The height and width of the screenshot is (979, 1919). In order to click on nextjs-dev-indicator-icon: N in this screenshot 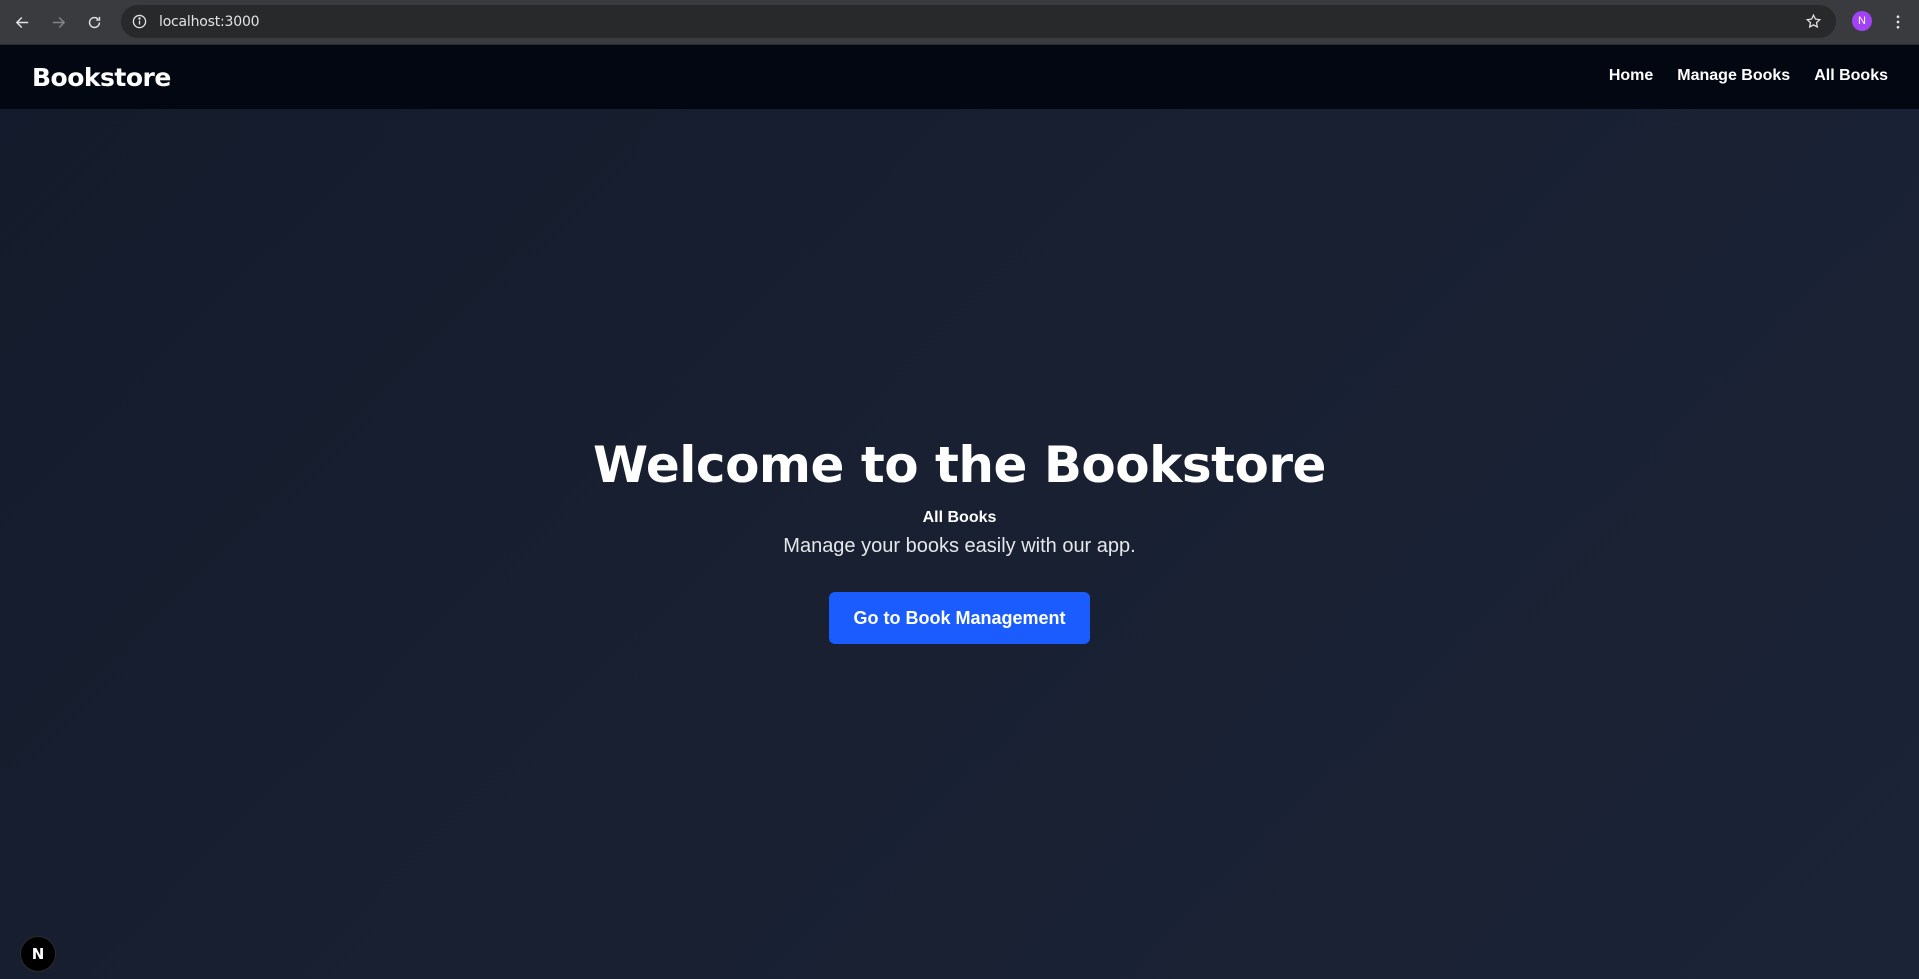, I will do `click(38, 954)`.